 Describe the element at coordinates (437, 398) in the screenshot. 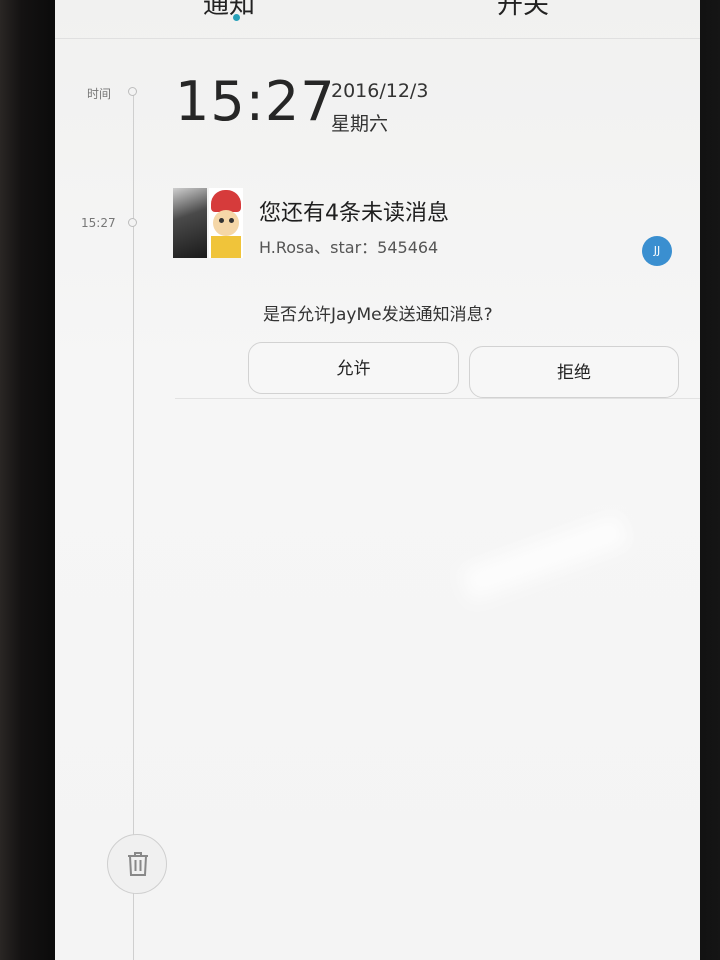

I see `divider` at that location.